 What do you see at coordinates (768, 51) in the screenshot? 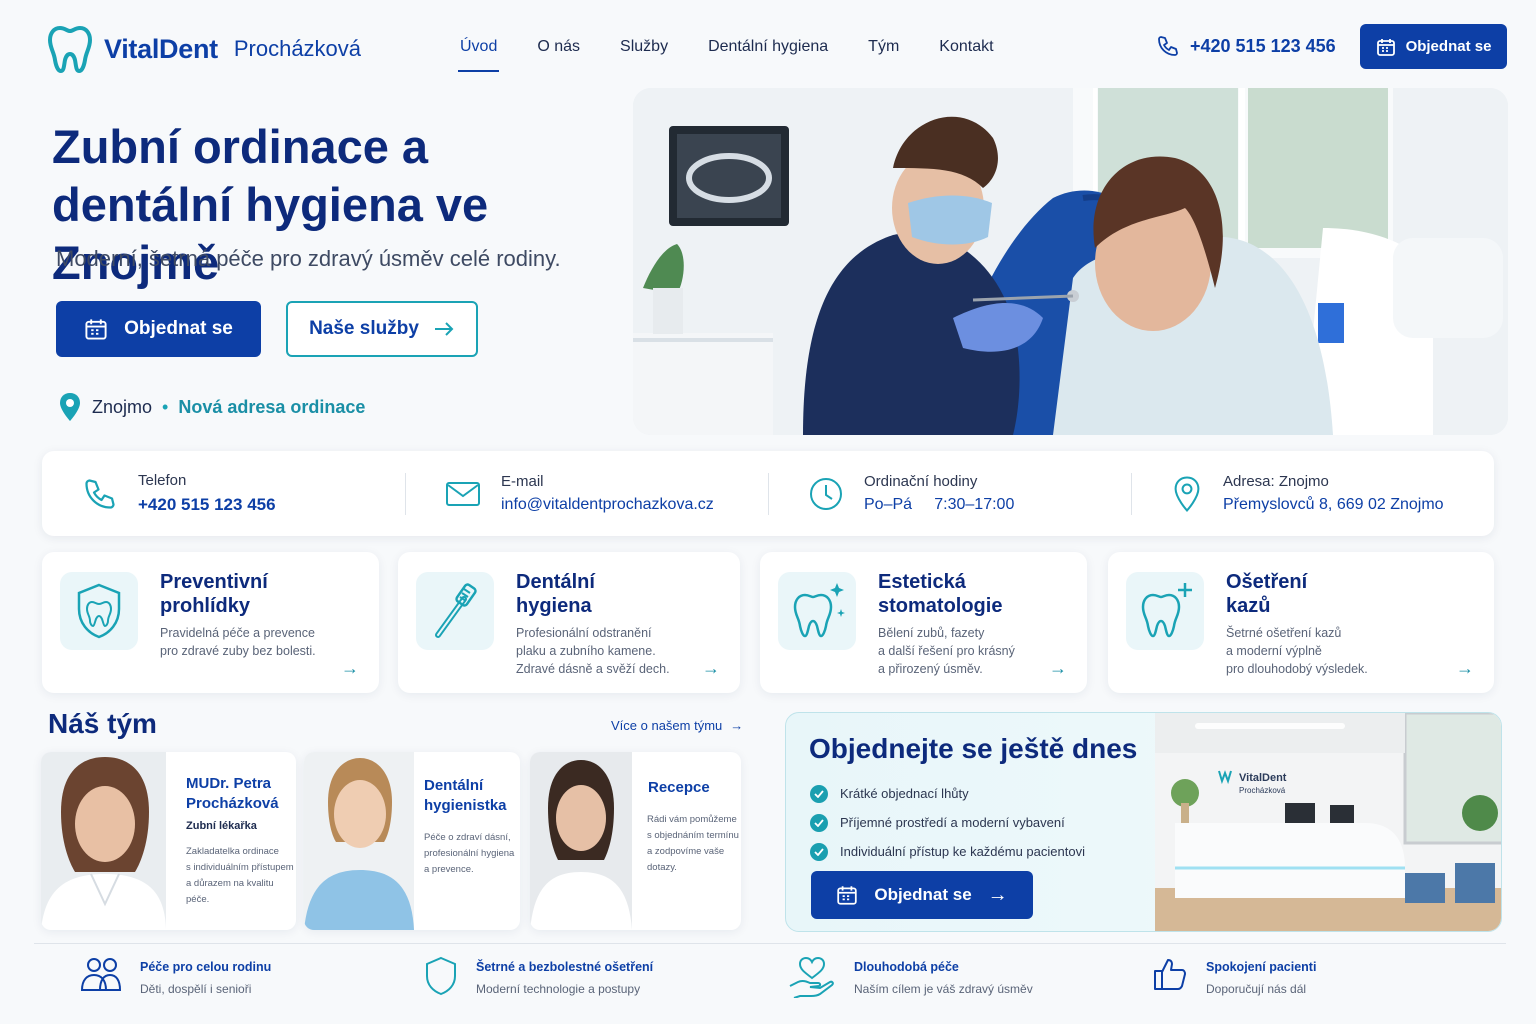
I see `nav-dentalni-hygiena: Dentální hygiena` at bounding box center [768, 51].